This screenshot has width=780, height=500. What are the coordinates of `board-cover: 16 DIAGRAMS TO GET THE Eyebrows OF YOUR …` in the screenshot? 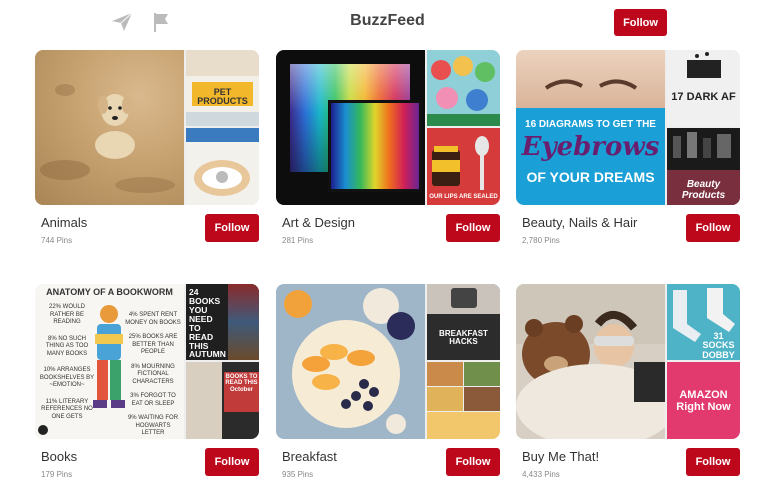 It's located at (628, 127).